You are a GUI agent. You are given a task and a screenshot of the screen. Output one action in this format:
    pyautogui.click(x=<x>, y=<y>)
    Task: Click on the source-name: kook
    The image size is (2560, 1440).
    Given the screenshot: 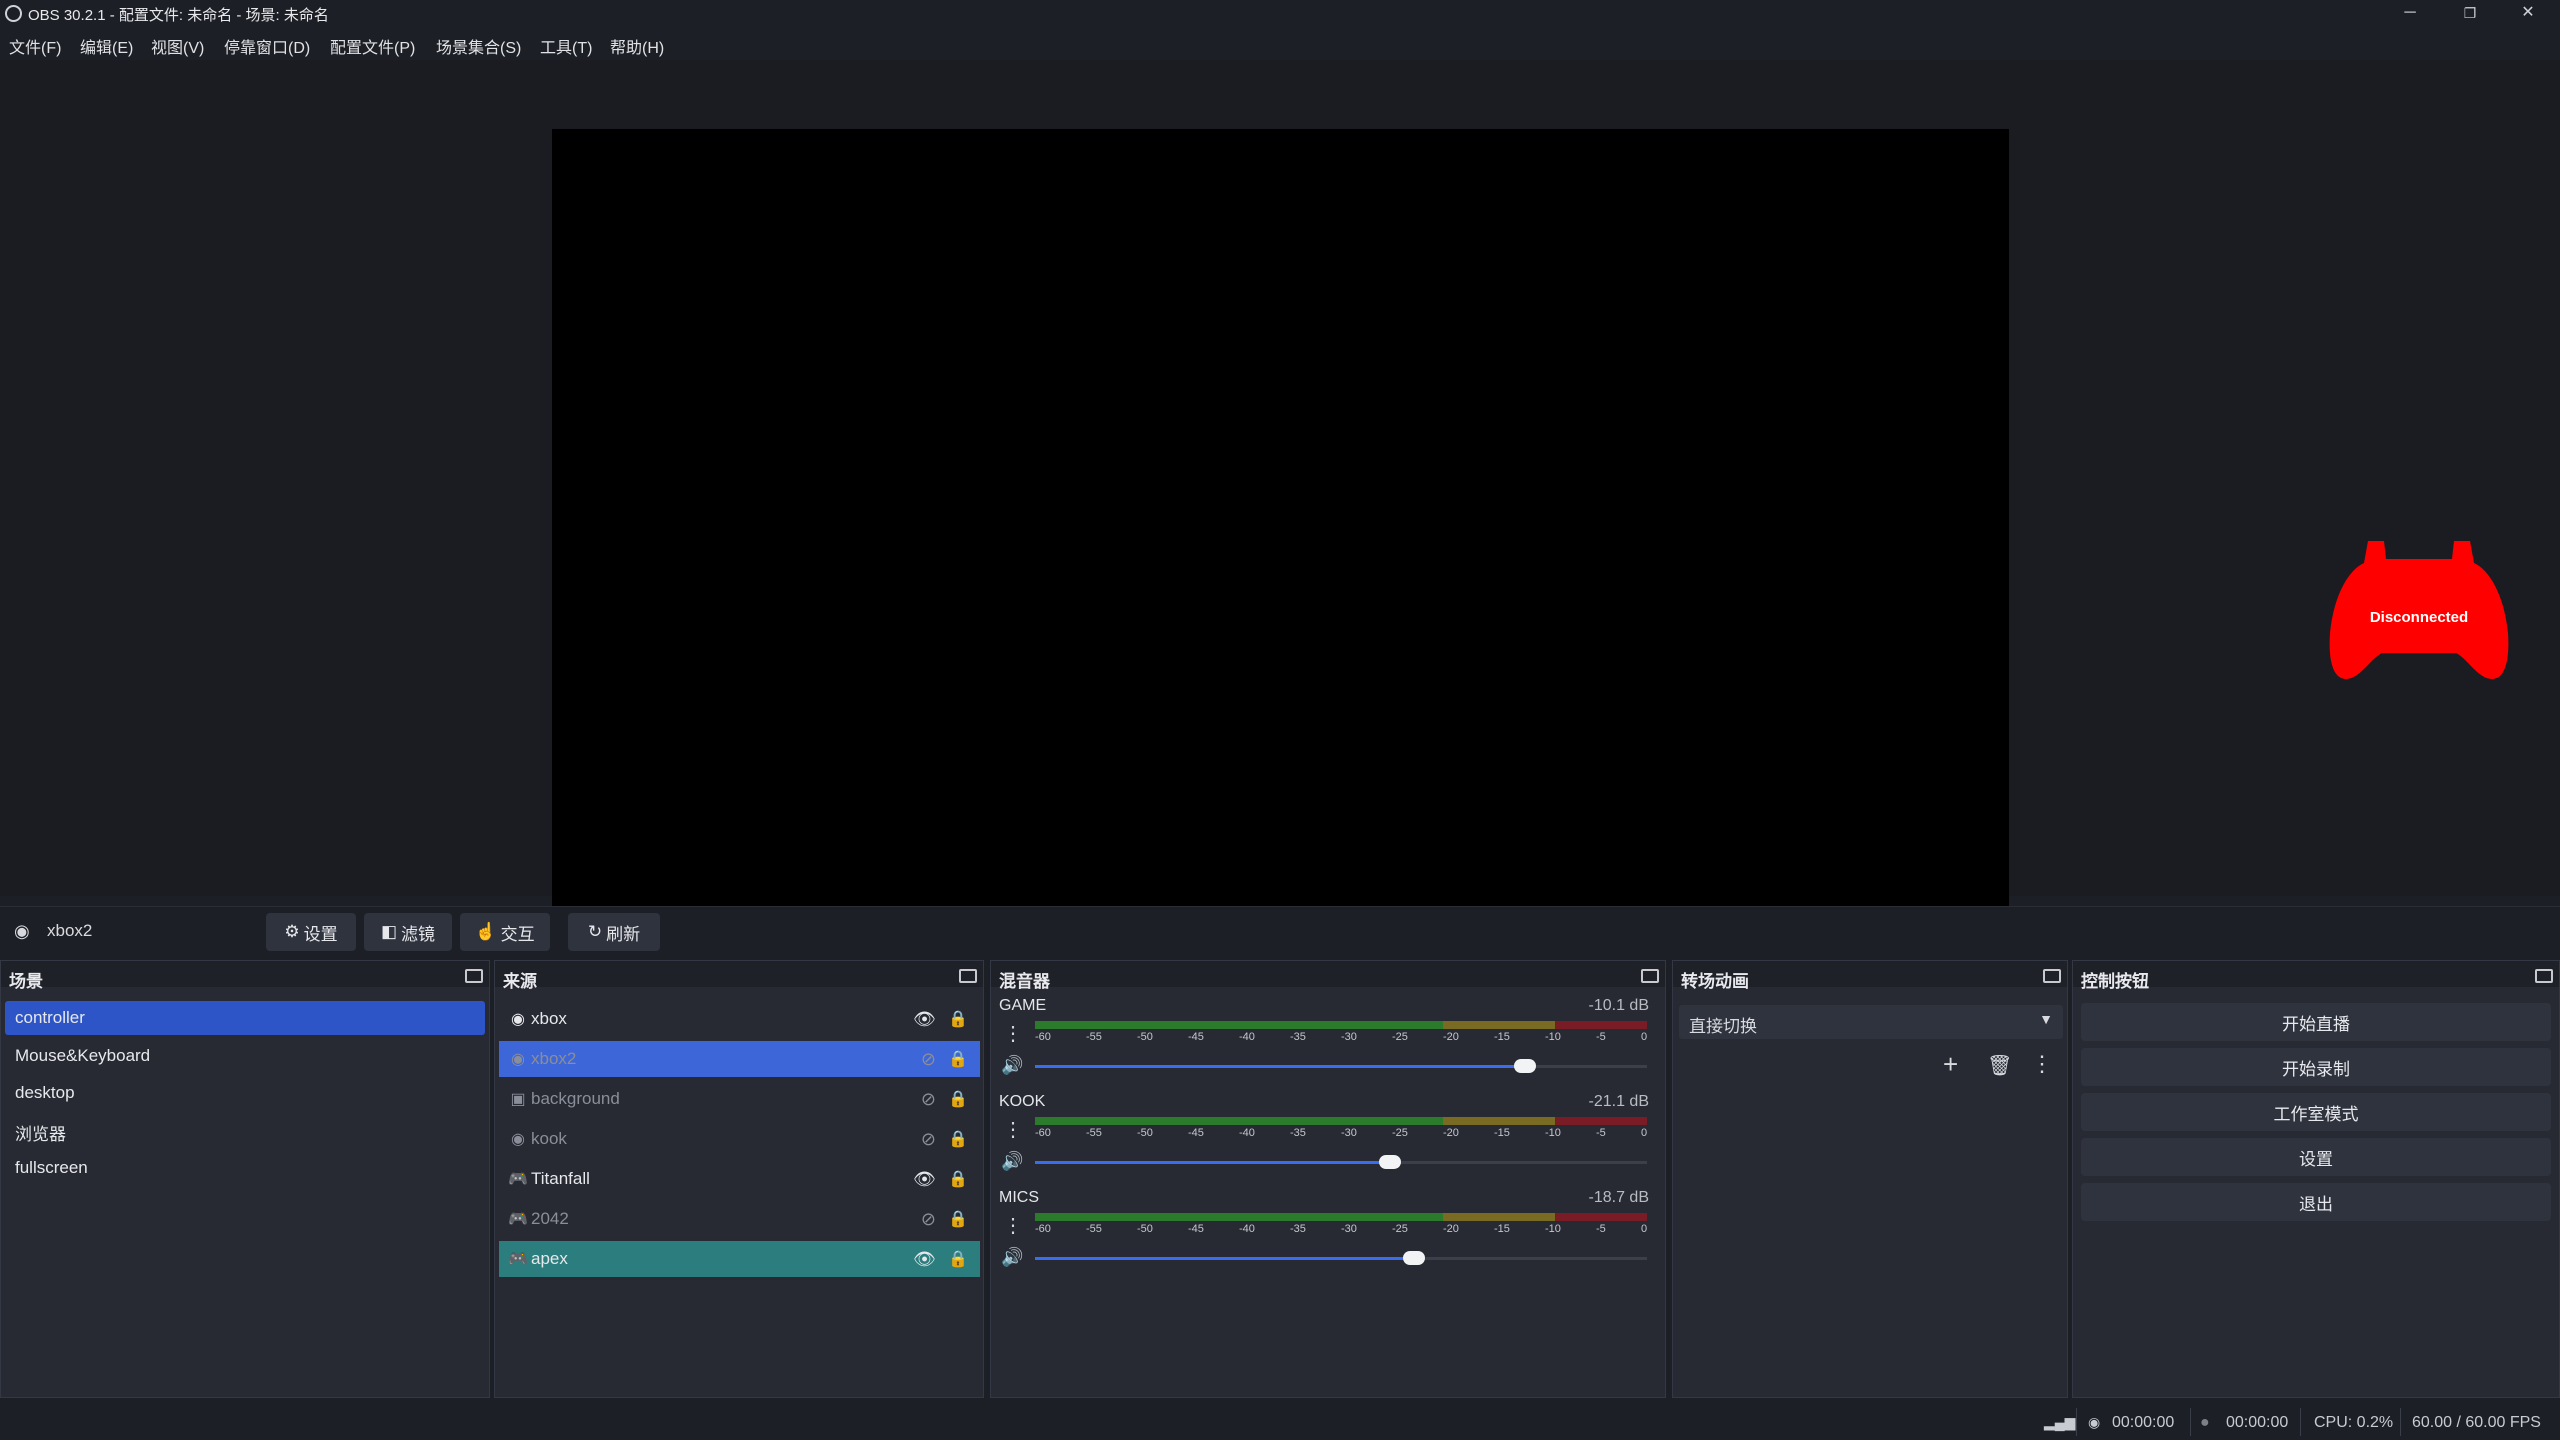 What is the action you would take?
    pyautogui.click(x=549, y=1138)
    